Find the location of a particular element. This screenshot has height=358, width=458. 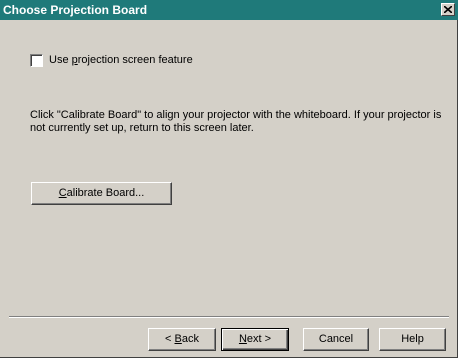

window-title: Choose Projection Board is located at coordinates (75, 10).